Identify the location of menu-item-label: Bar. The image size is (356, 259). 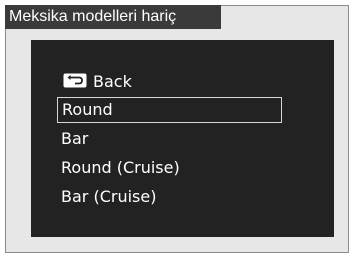
(75, 138).